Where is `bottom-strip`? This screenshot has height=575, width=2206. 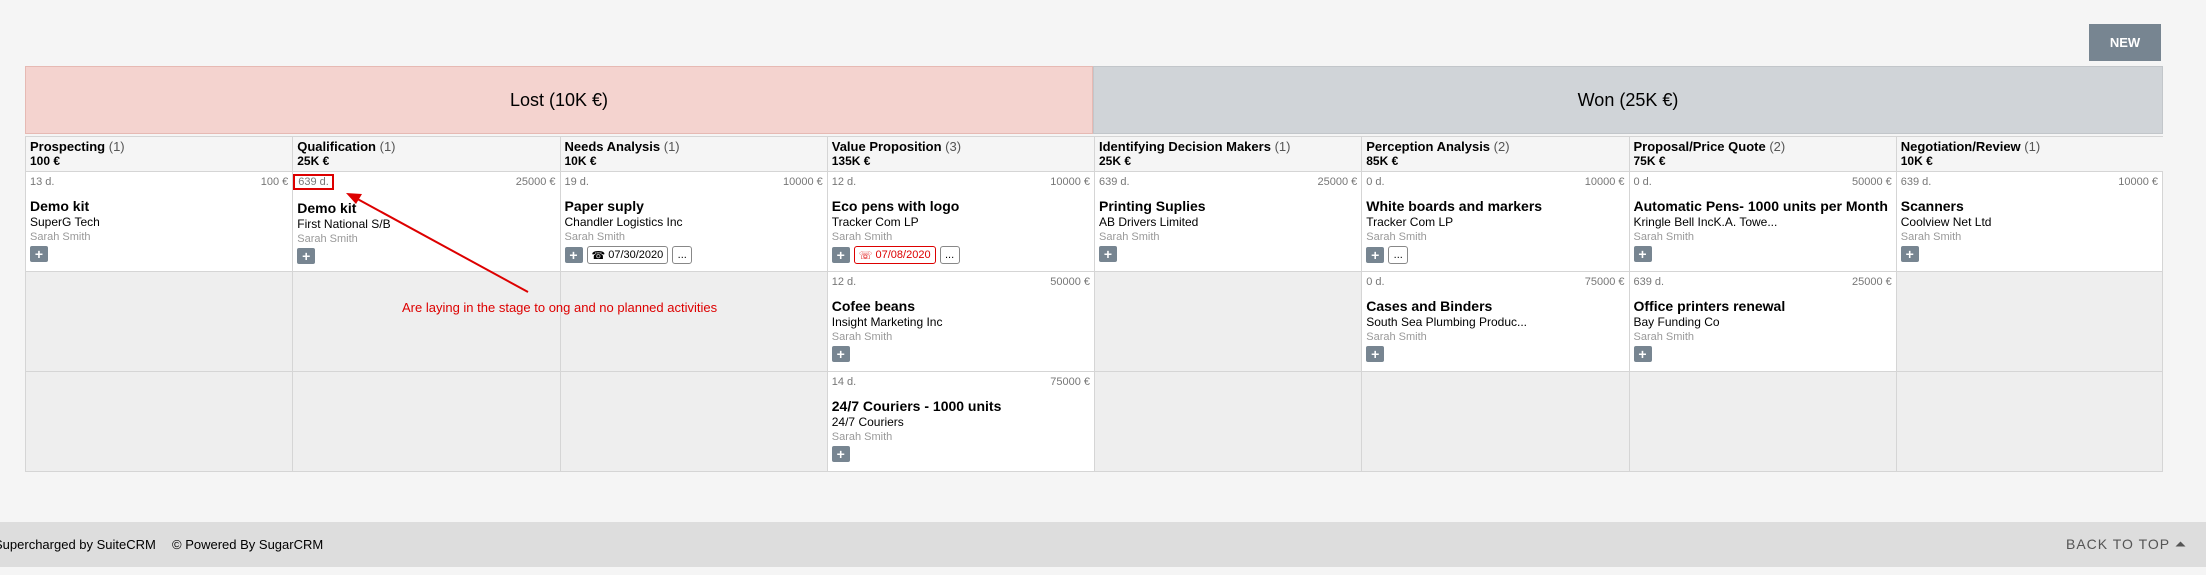
bottom-strip is located at coordinates (1103, 571).